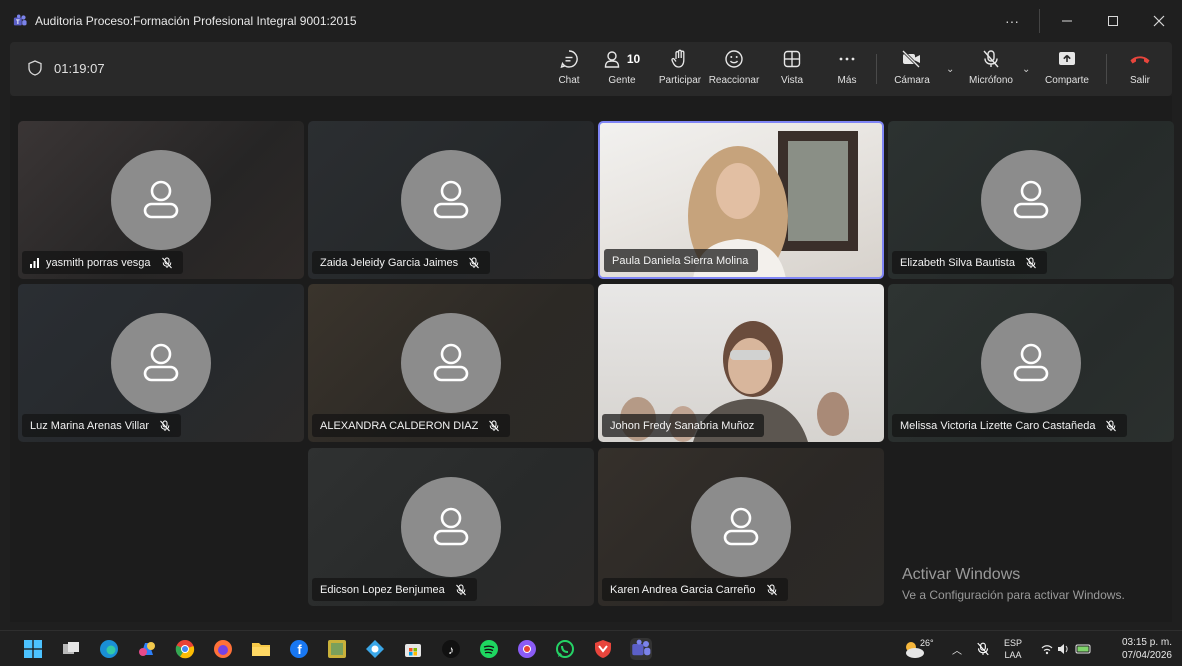 The width and height of the screenshot is (1182, 666). I want to click on participate-label: Participar, so click(680, 80).